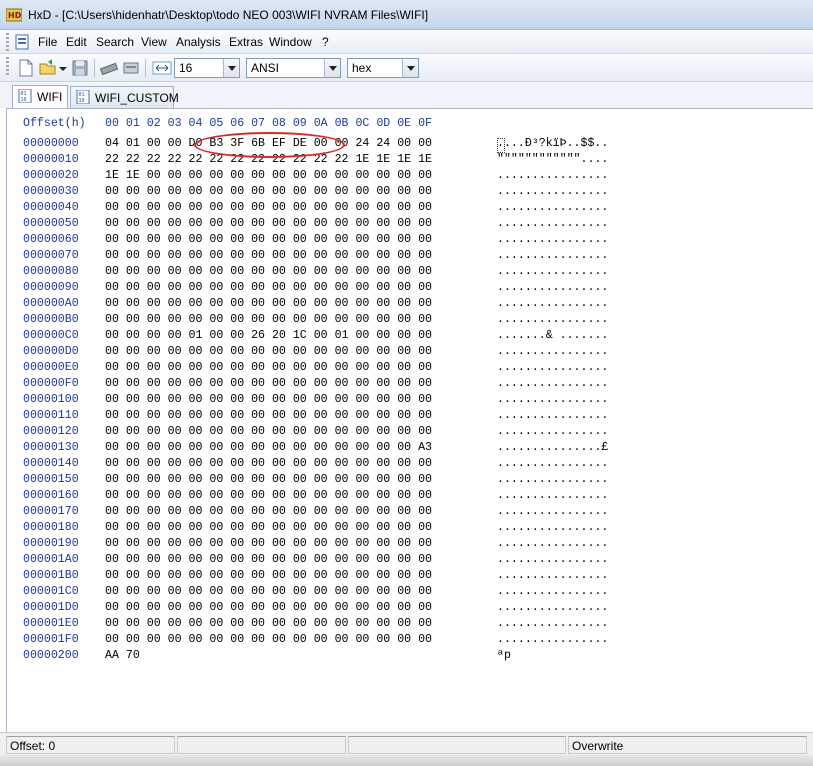  I want to click on save-icon, so click(80, 68).